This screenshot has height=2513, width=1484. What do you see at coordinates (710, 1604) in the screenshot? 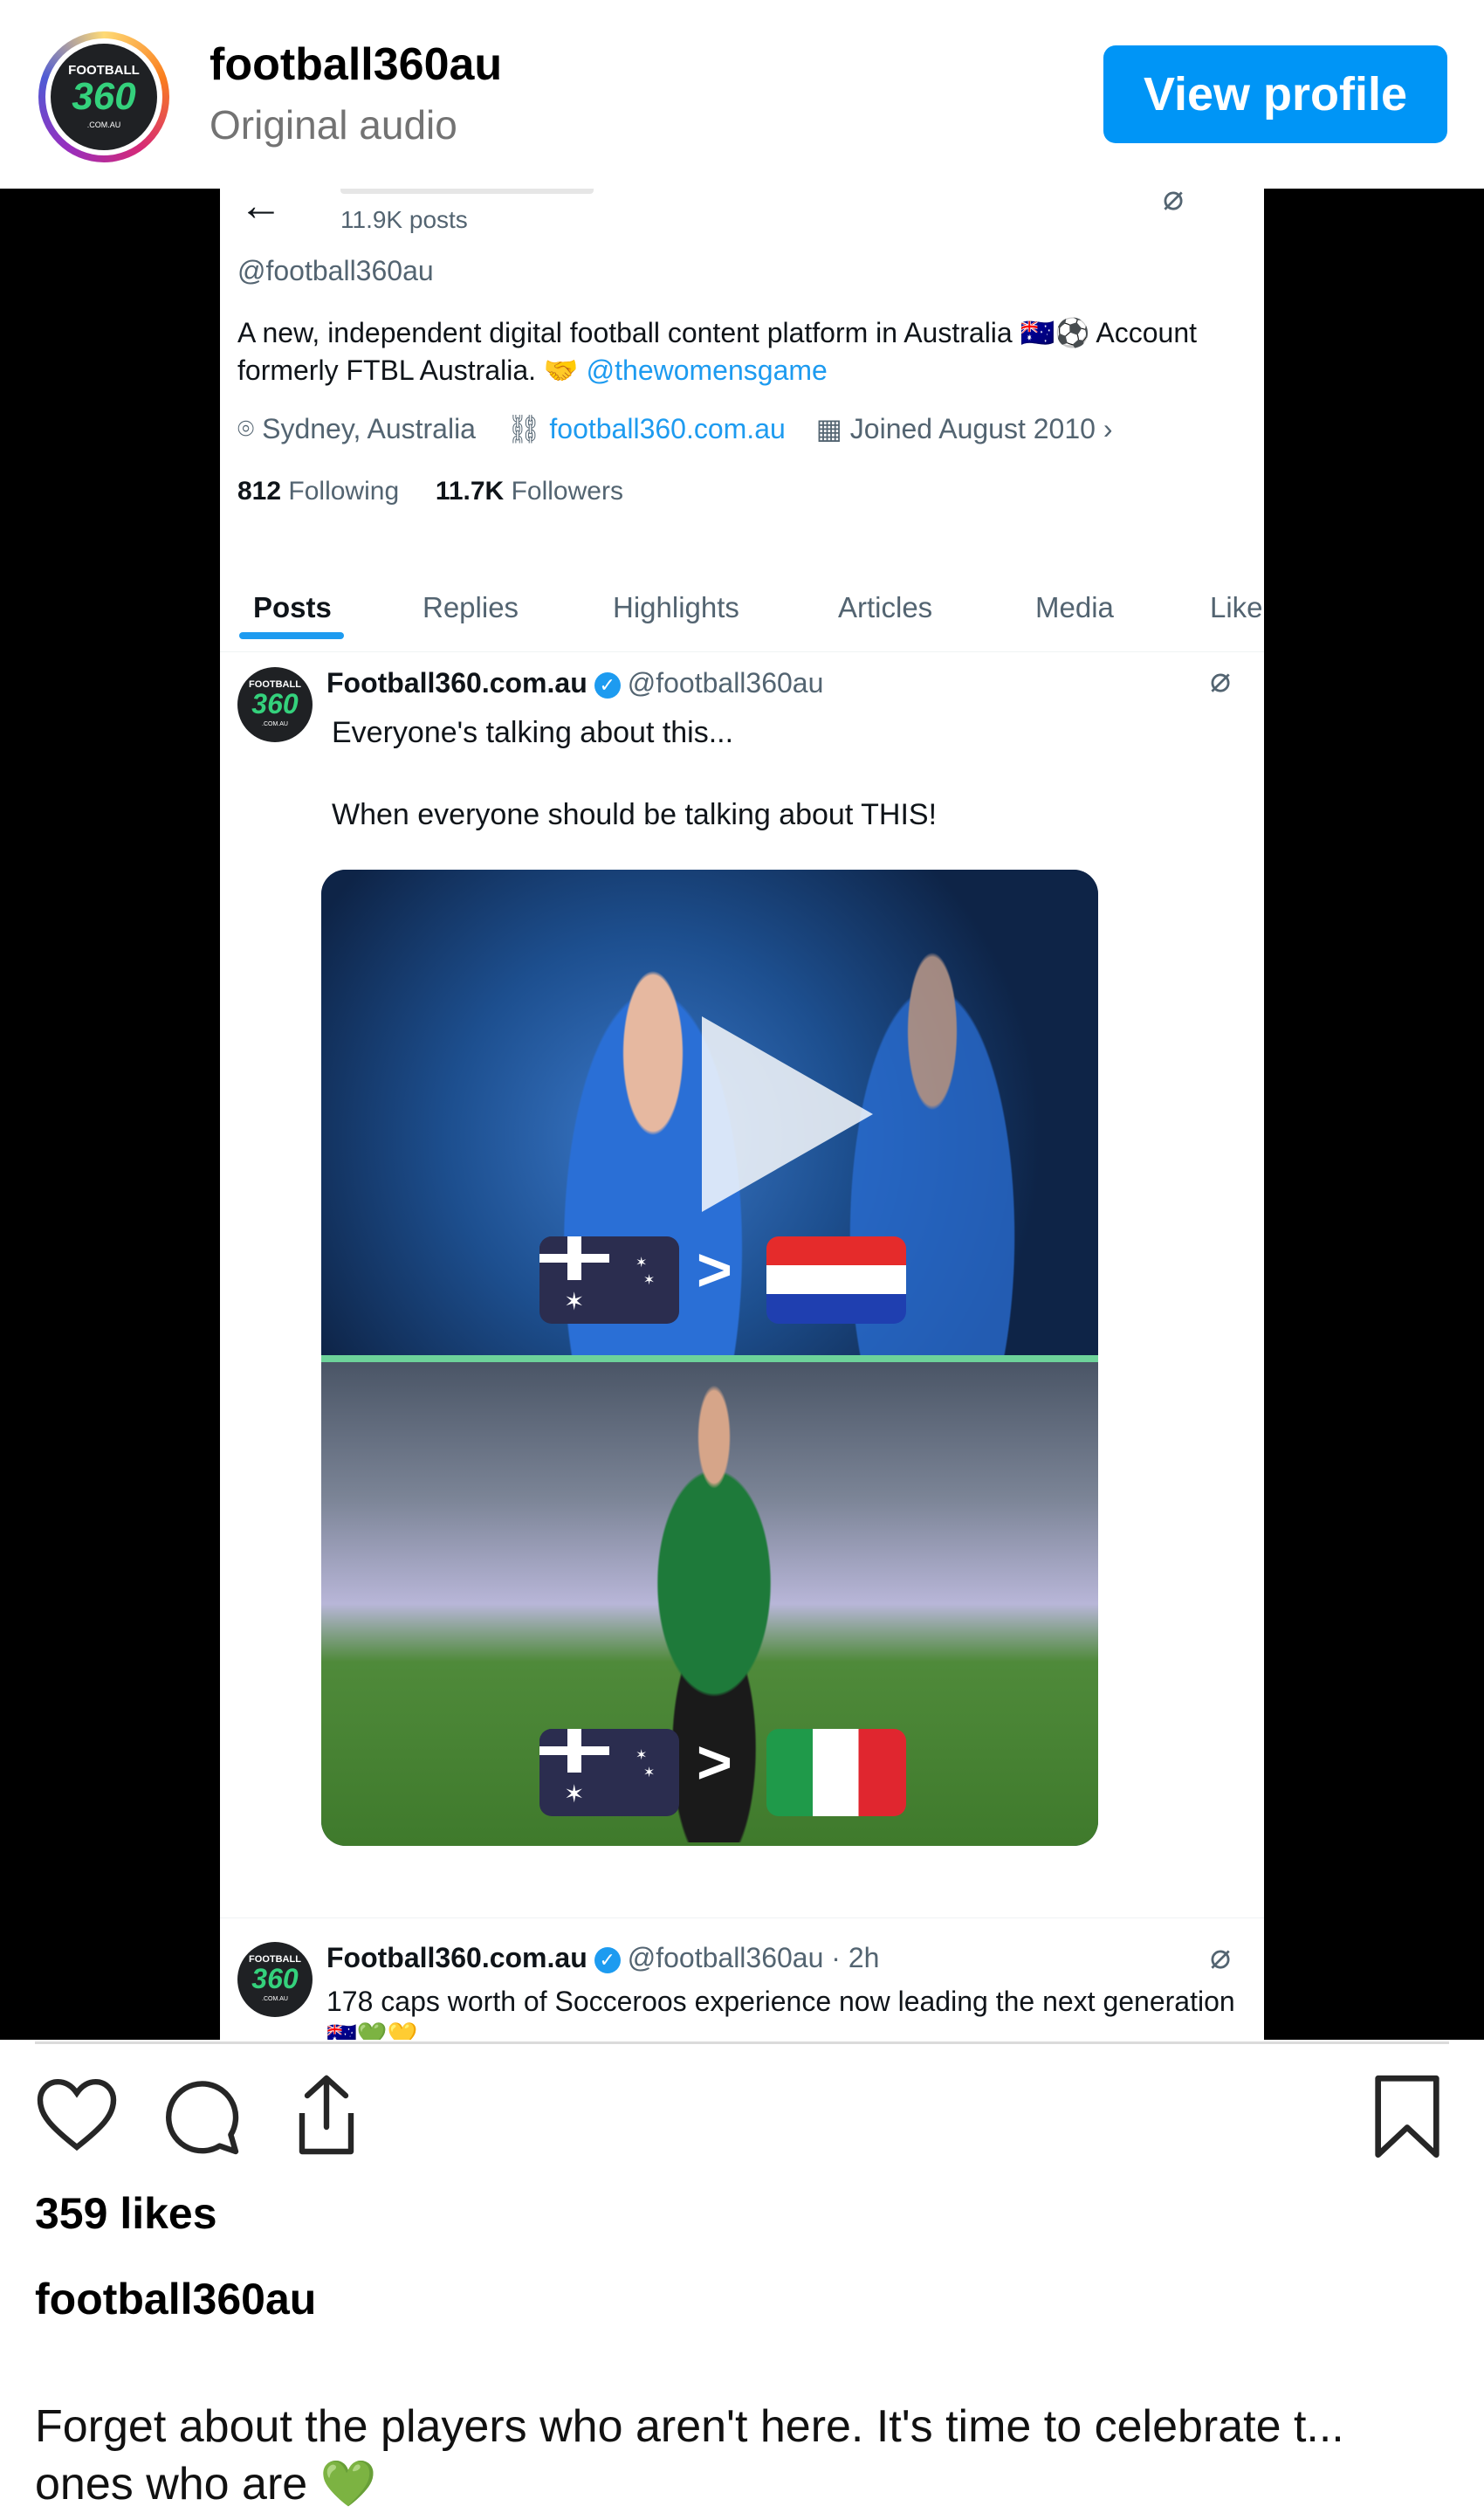
I see `media-image-sassuolo: ✶ ✶ ✶ >` at bounding box center [710, 1604].